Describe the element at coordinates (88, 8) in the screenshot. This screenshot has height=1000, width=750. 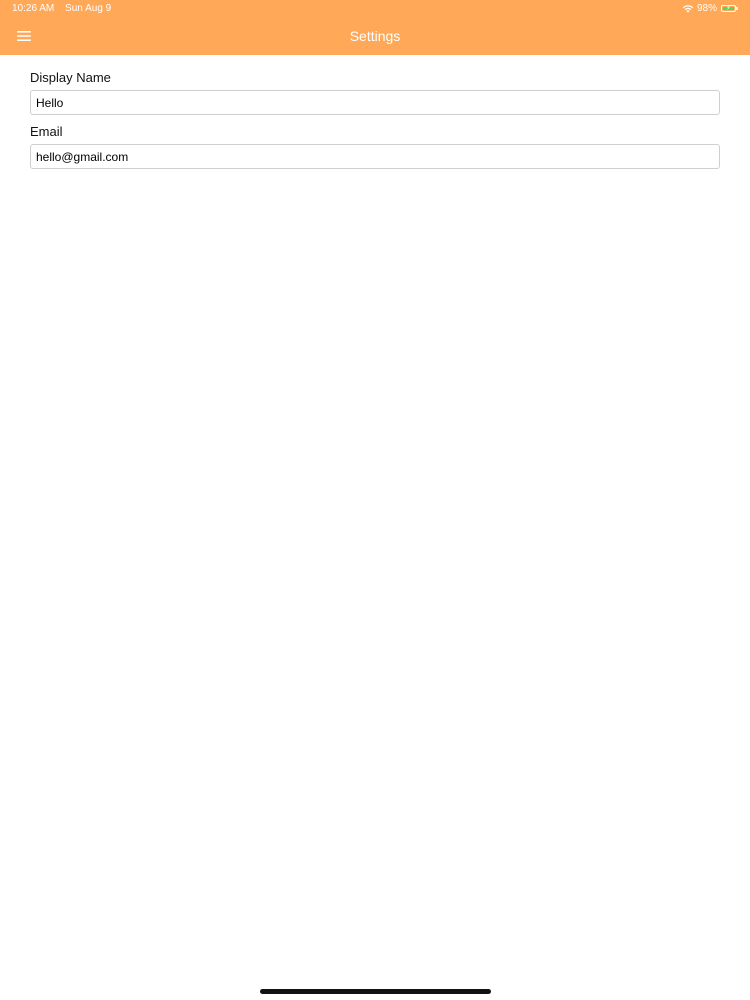
I see `status-date: Sun Aug 9` at that location.